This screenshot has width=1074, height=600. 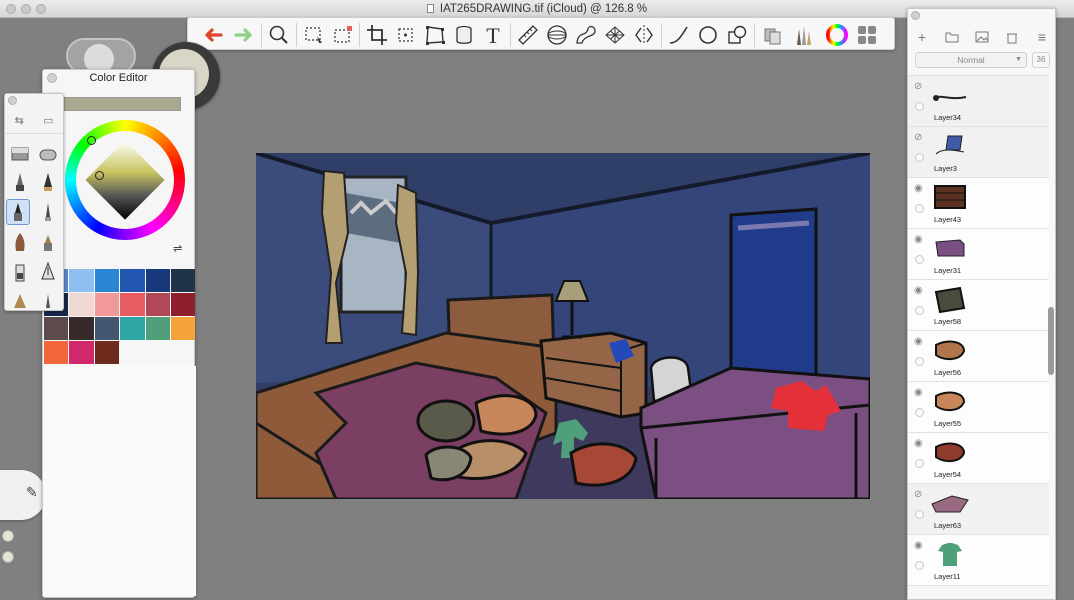 I want to click on text-icon: T, so click(x=492, y=34).